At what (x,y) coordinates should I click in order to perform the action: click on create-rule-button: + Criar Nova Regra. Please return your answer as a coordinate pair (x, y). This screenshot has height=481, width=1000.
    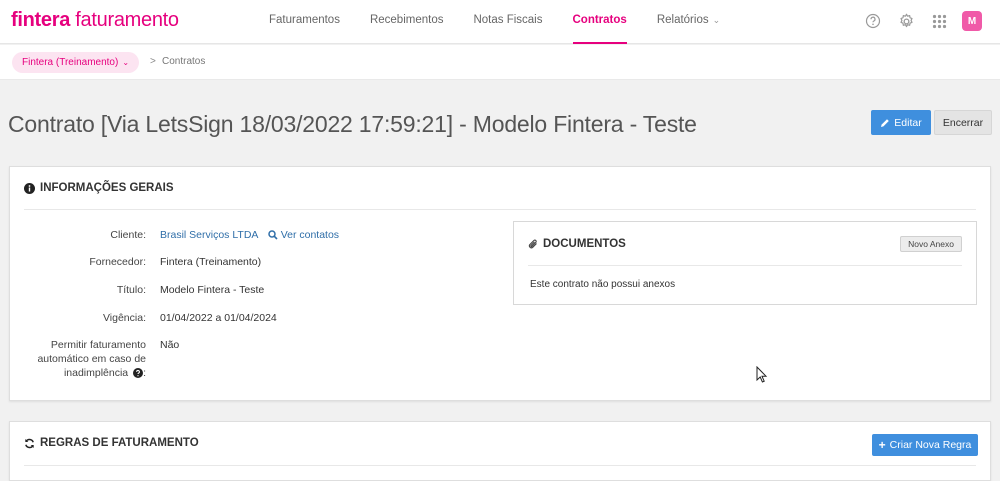
    Looking at the image, I should click on (925, 445).